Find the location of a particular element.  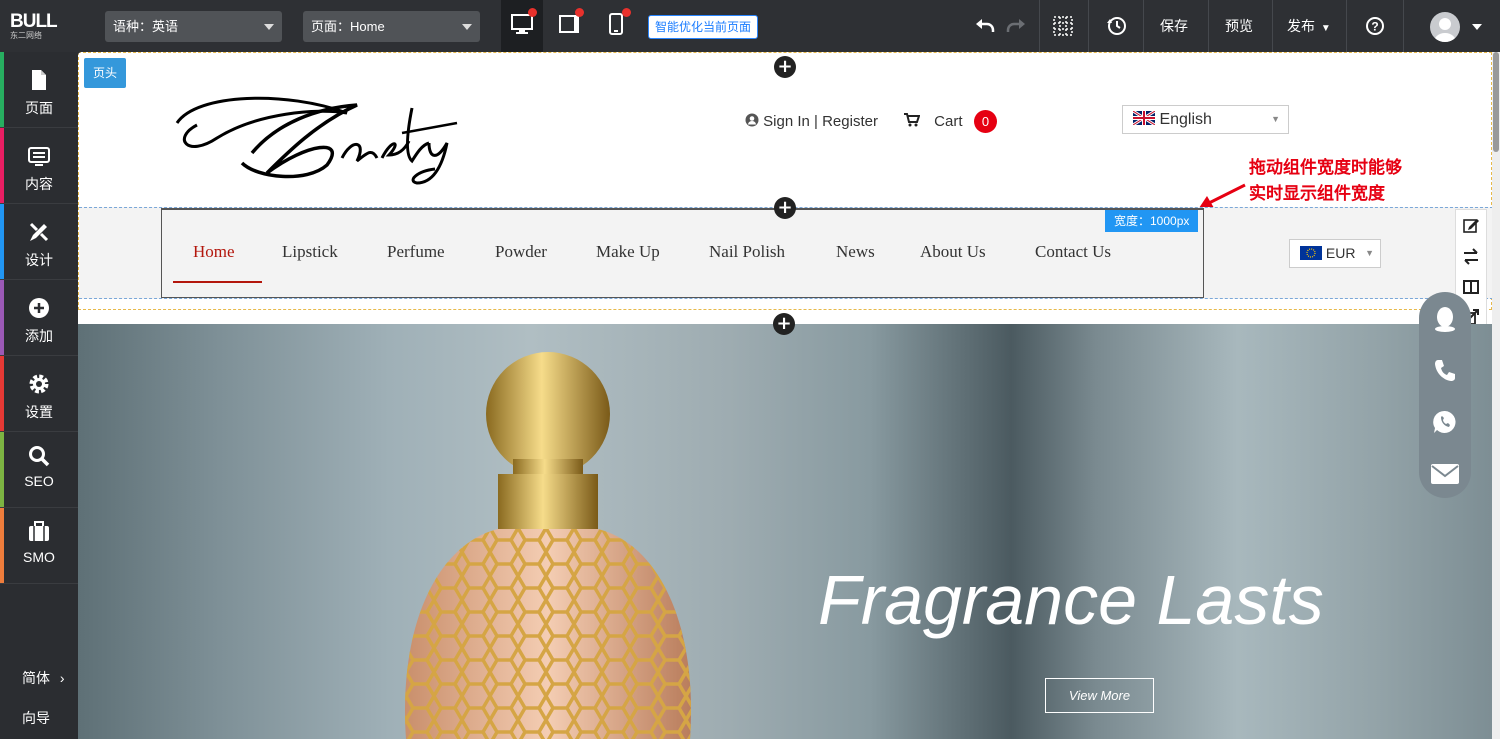

add-component-icon: + is located at coordinates (785, 208).